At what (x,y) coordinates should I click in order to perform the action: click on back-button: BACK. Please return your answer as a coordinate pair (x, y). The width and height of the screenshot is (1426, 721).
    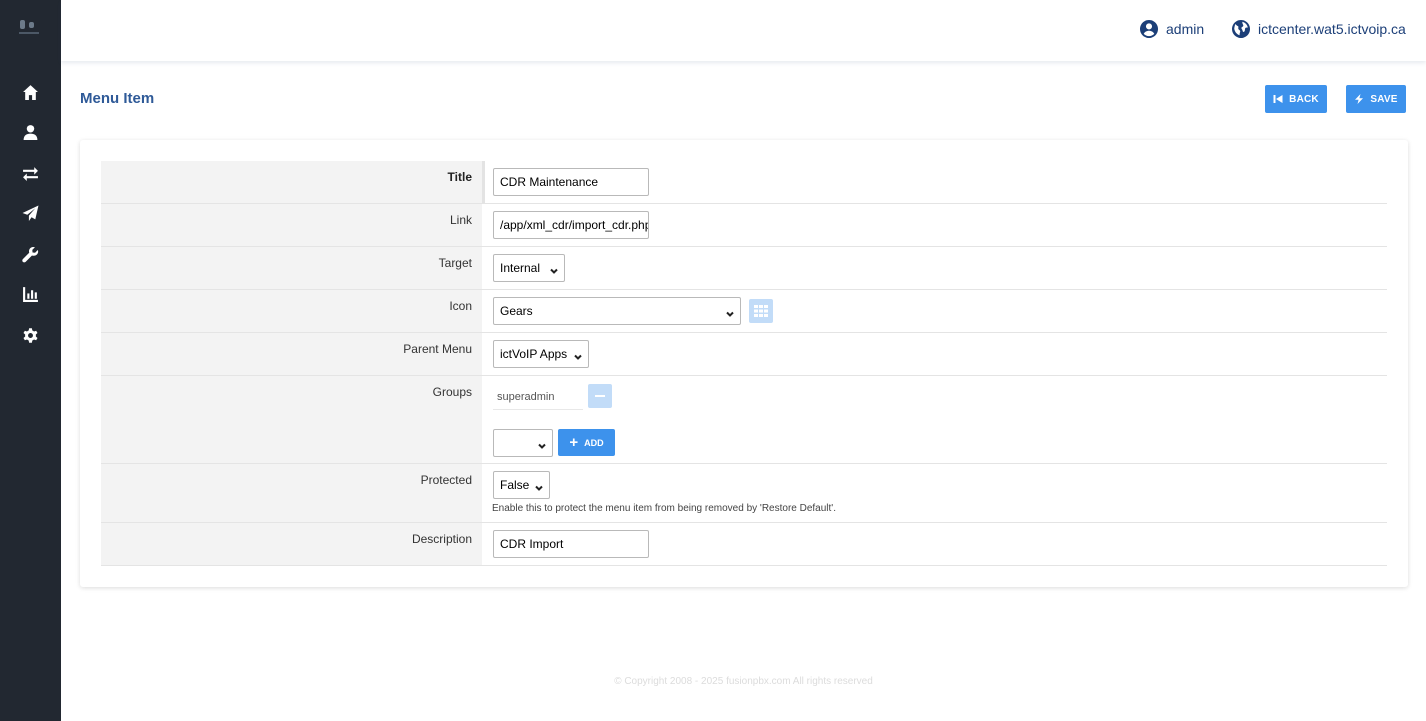
    Looking at the image, I should click on (1296, 99).